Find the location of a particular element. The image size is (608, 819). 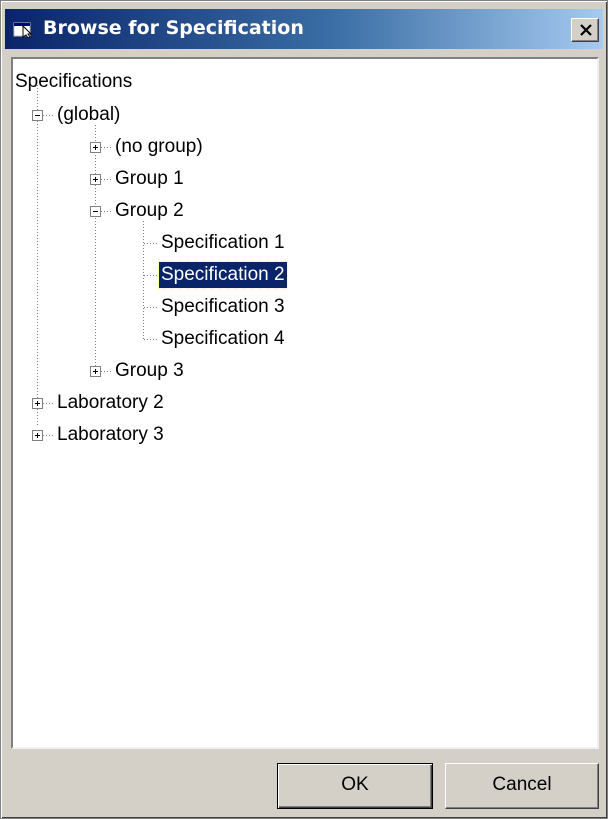

close-button is located at coordinates (585, 30).